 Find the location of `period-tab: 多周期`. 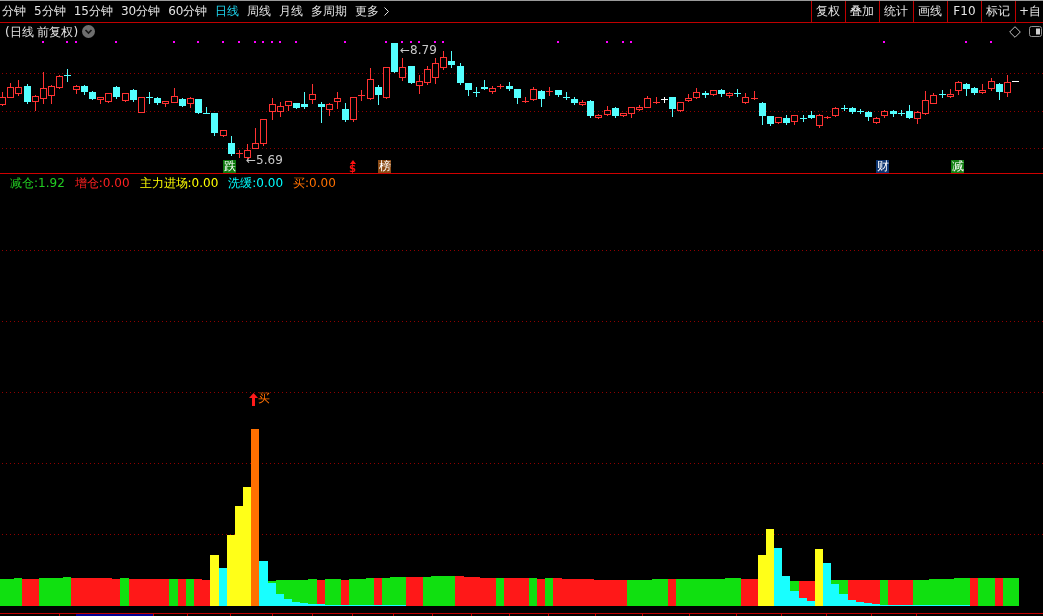

period-tab: 多周期 is located at coordinates (329, 11).